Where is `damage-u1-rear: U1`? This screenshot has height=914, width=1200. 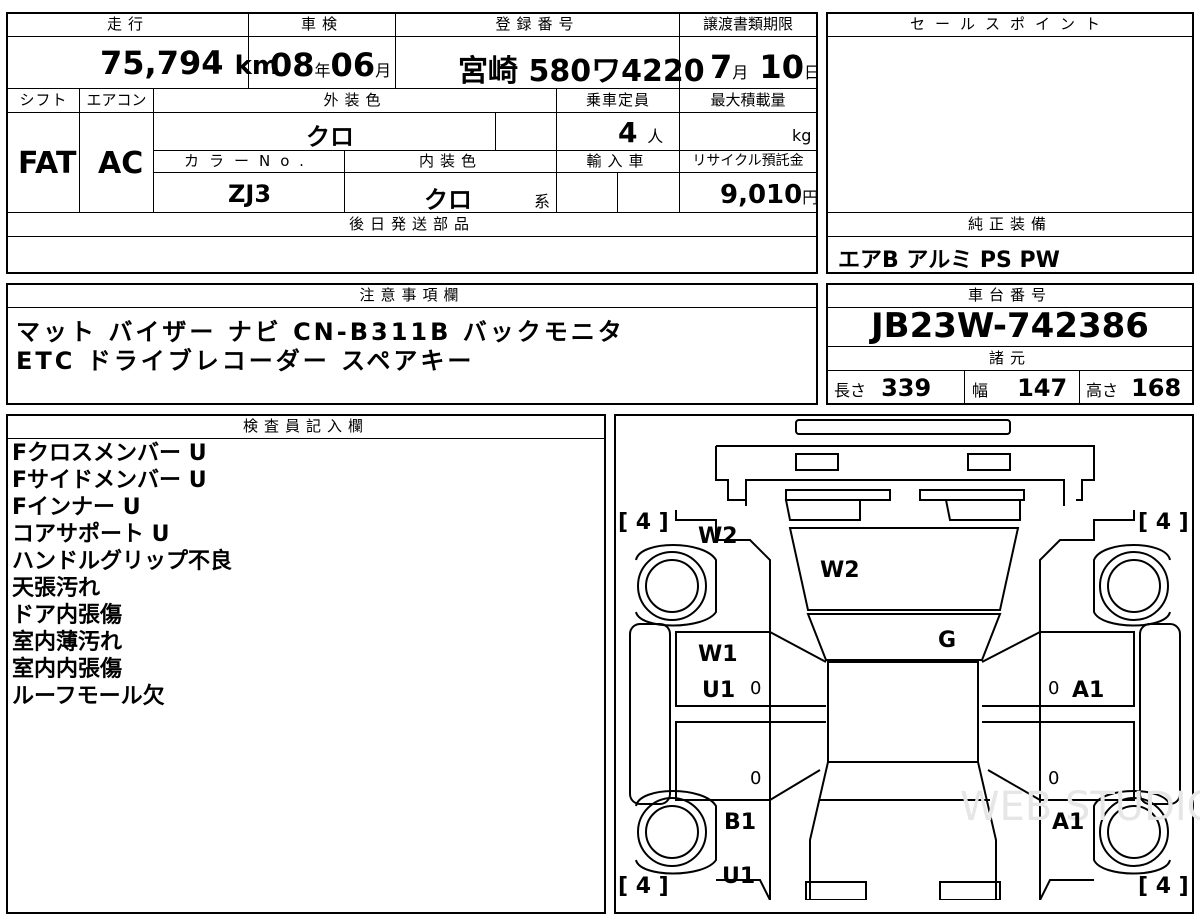 damage-u1-rear: U1 is located at coordinates (739, 876).